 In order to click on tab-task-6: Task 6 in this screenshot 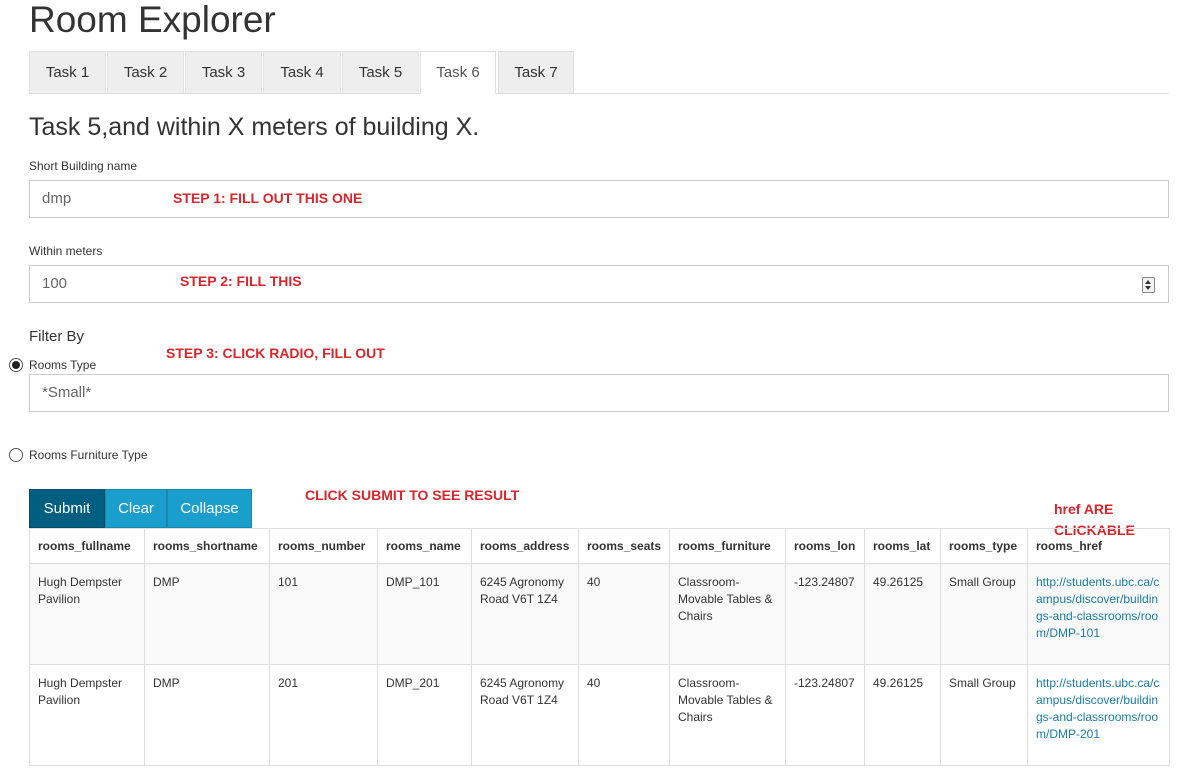, I will do `click(458, 72)`.